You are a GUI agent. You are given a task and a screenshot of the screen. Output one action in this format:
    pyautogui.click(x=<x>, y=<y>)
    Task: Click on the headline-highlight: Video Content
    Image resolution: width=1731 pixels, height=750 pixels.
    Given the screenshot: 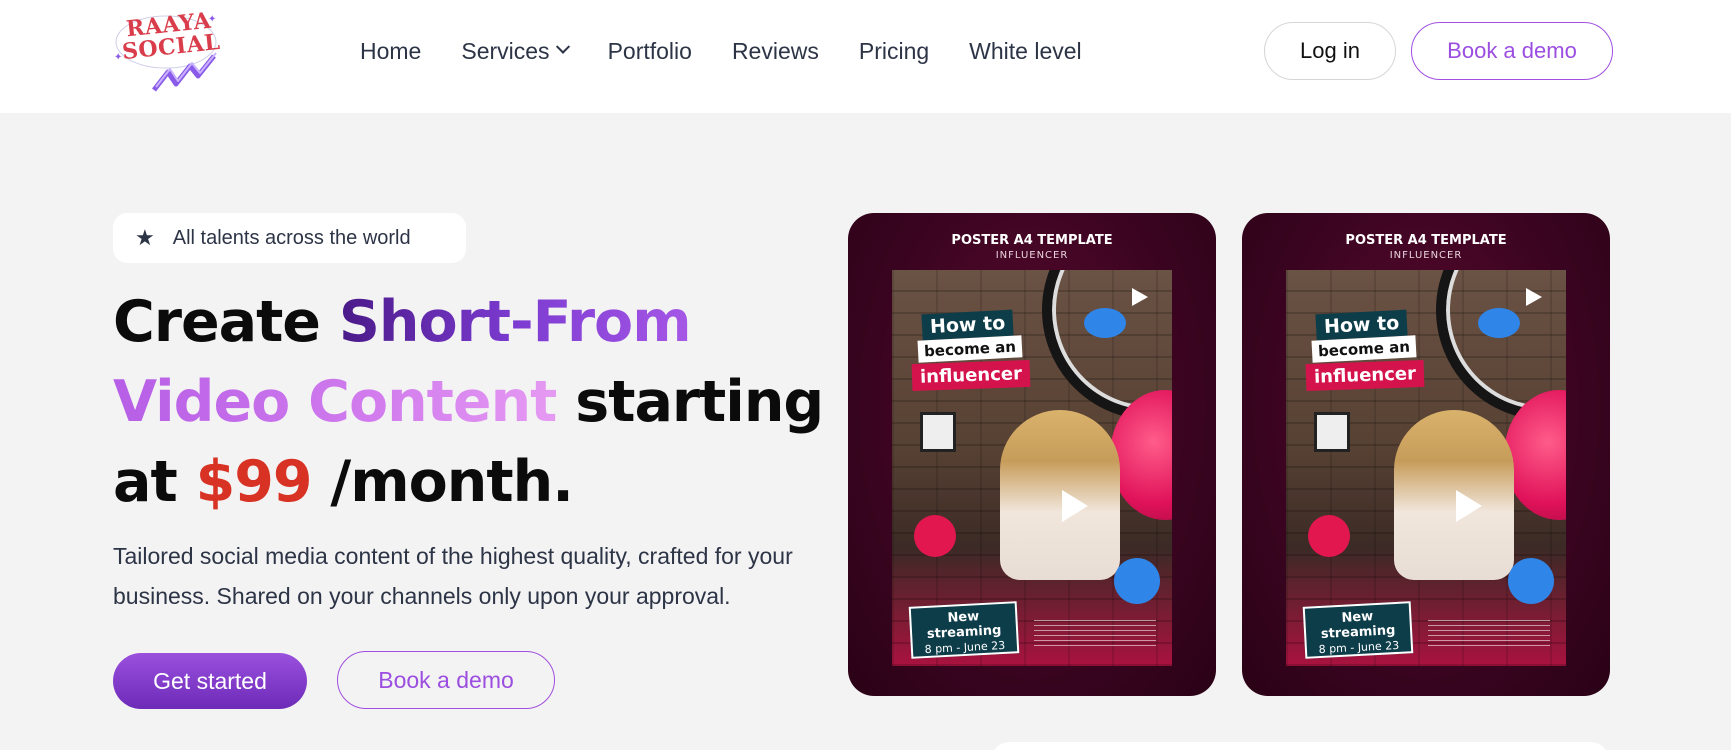 What is the action you would take?
    pyautogui.click(x=335, y=402)
    